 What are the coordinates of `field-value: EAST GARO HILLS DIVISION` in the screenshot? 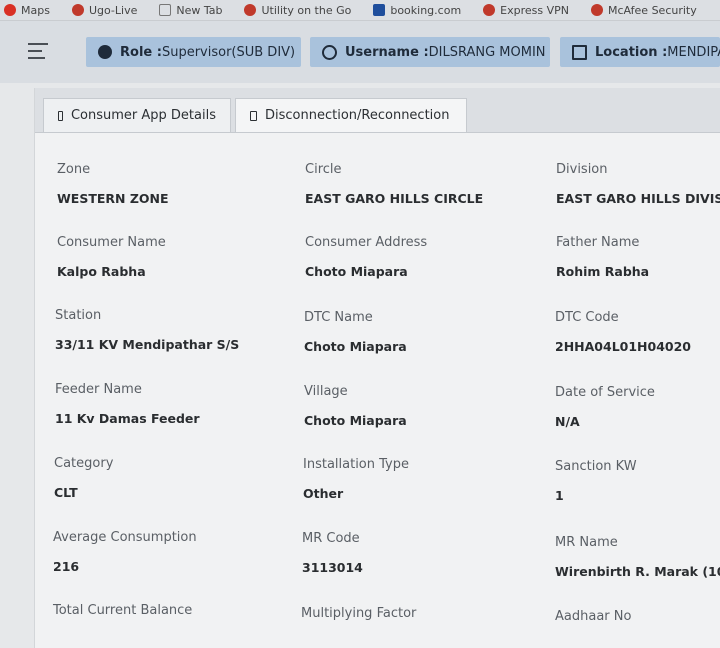 It's located at (638, 198).